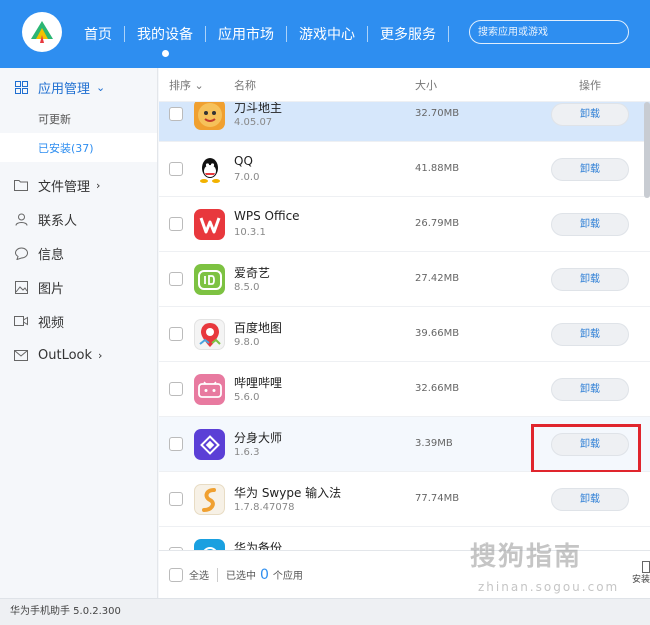 Image resolution: width=650 pixels, height=625 pixels. What do you see at coordinates (186, 85) in the screenshot?
I see `sort-header: 排序 ⌄` at bounding box center [186, 85].